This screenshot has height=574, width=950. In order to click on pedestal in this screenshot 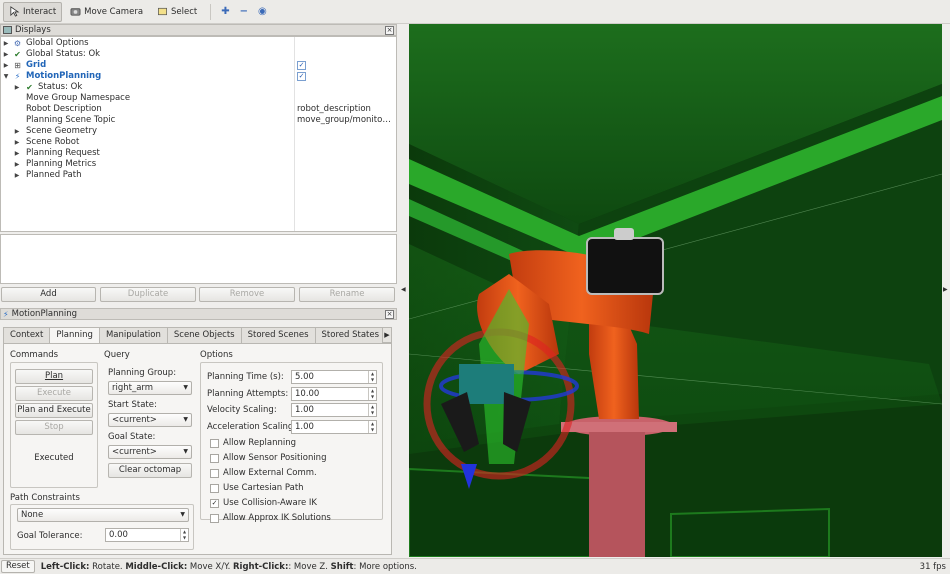, I will do `click(617, 491)`.